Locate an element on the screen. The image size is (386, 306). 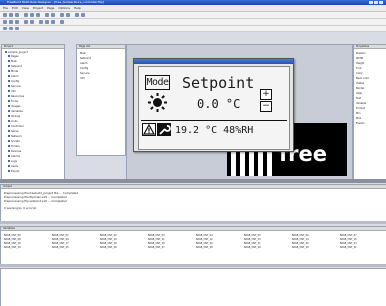
tree-item: Mode is located at coordinates (13, 71).